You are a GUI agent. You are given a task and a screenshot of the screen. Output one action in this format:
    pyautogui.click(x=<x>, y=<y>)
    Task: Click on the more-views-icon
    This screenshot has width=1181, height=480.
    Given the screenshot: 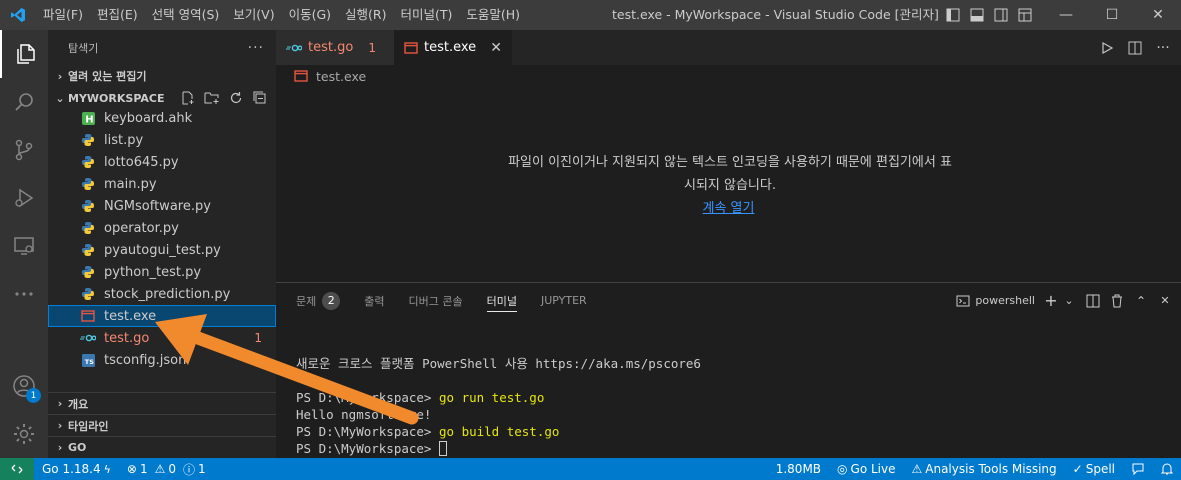 What is the action you would take?
    pyautogui.click(x=24, y=294)
    